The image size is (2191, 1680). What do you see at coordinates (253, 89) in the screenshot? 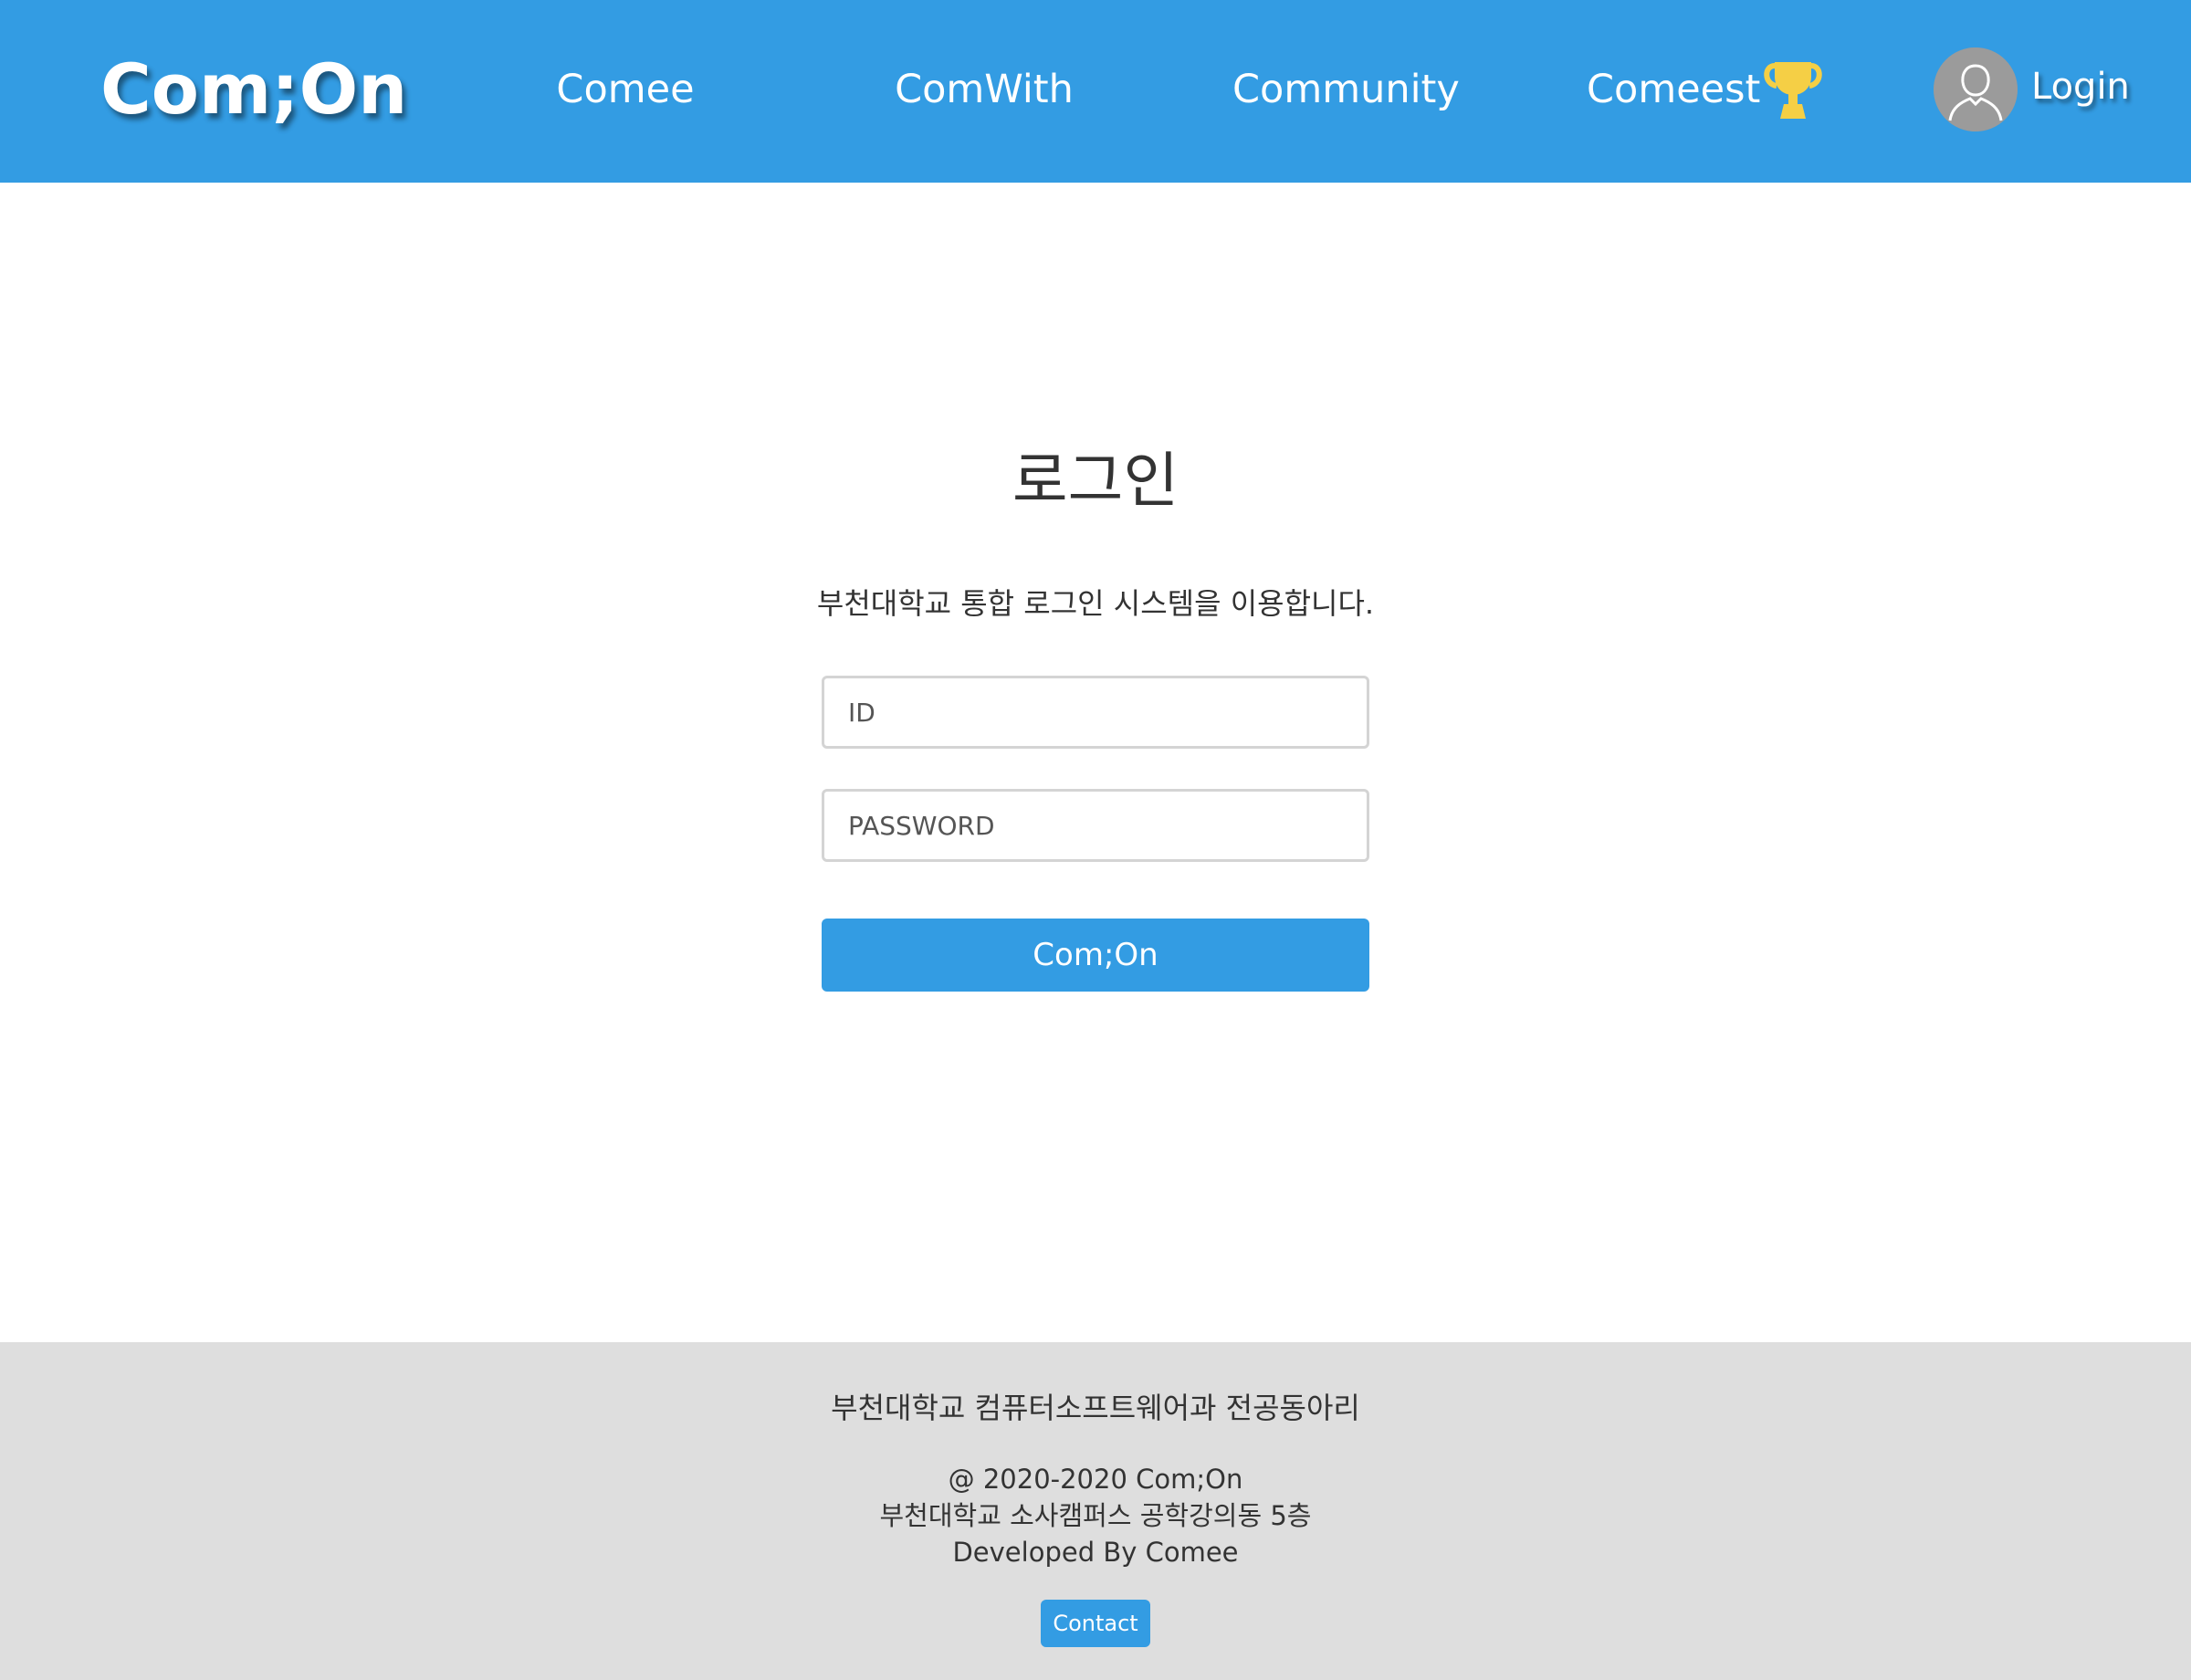
I see `brand-logo: Com;On` at bounding box center [253, 89].